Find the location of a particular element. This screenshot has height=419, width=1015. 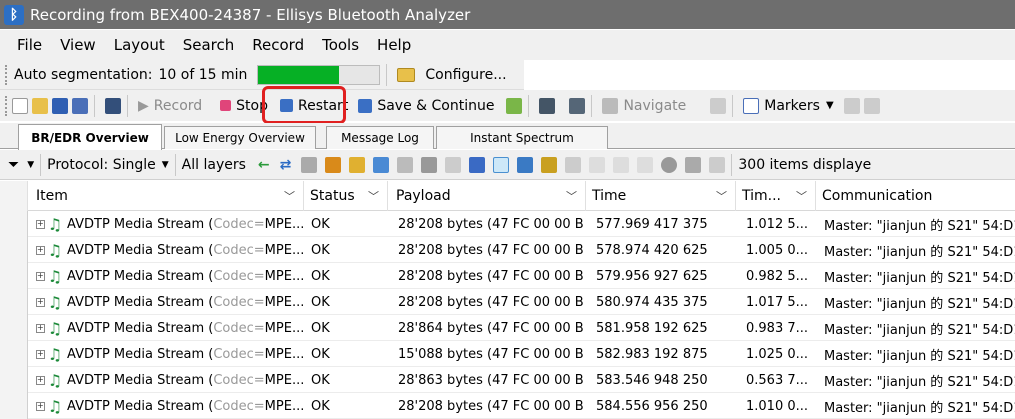

navigate-button: Navigate is located at coordinates (644, 106).